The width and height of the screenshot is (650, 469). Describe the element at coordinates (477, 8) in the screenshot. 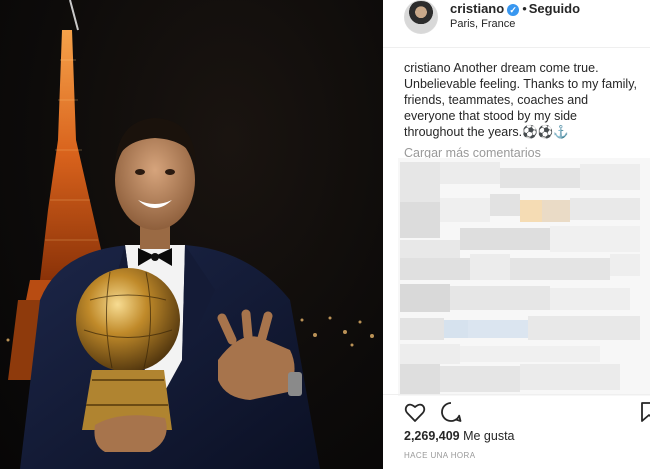

I see `username-link: cristiano` at that location.